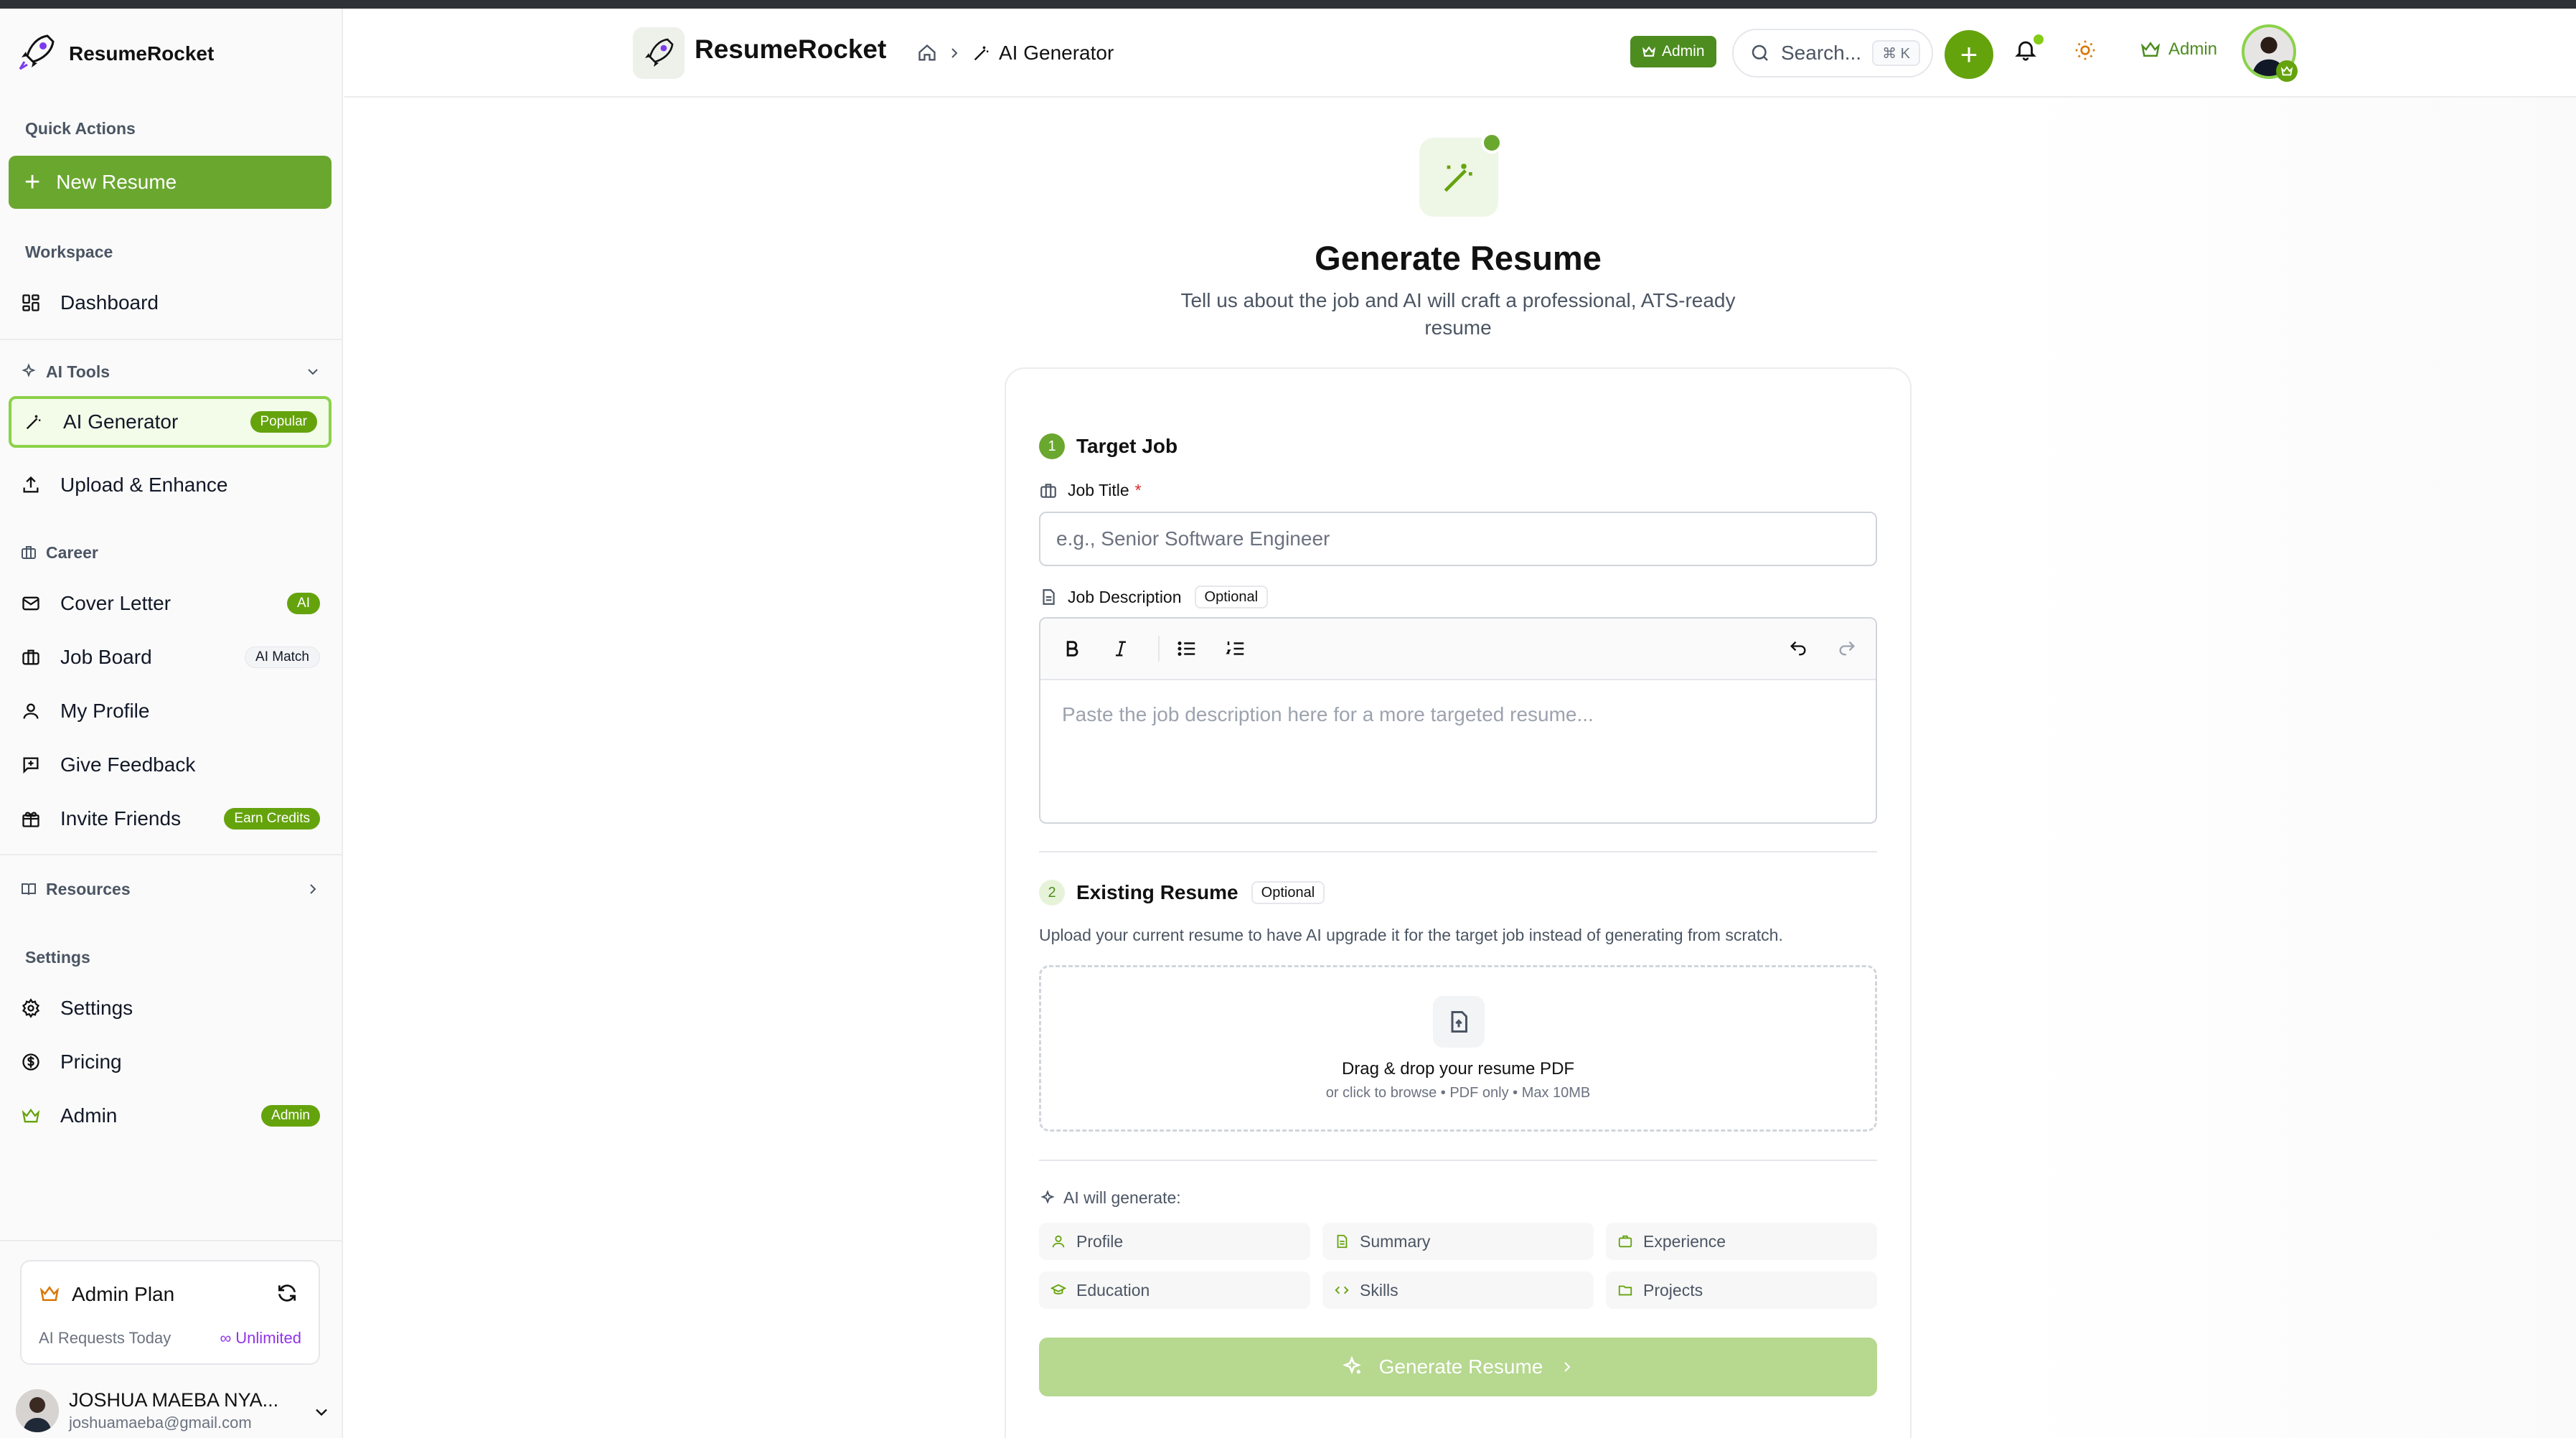 The width and height of the screenshot is (2576, 1438). I want to click on refresh-icon, so click(287, 1293).